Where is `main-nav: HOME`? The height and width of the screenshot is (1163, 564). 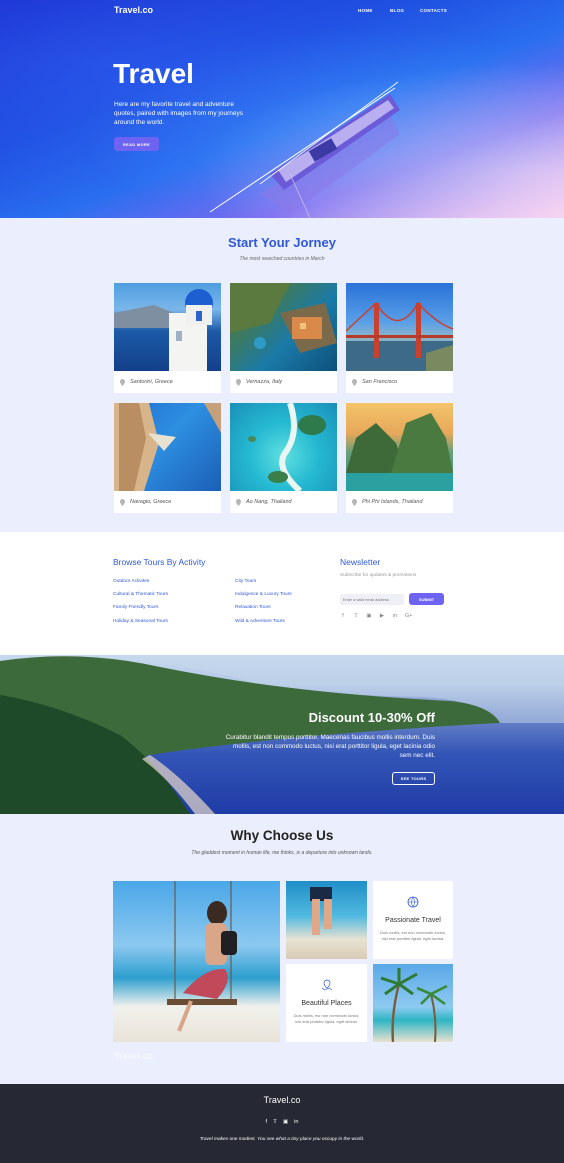 main-nav: HOME is located at coordinates (365, 10).